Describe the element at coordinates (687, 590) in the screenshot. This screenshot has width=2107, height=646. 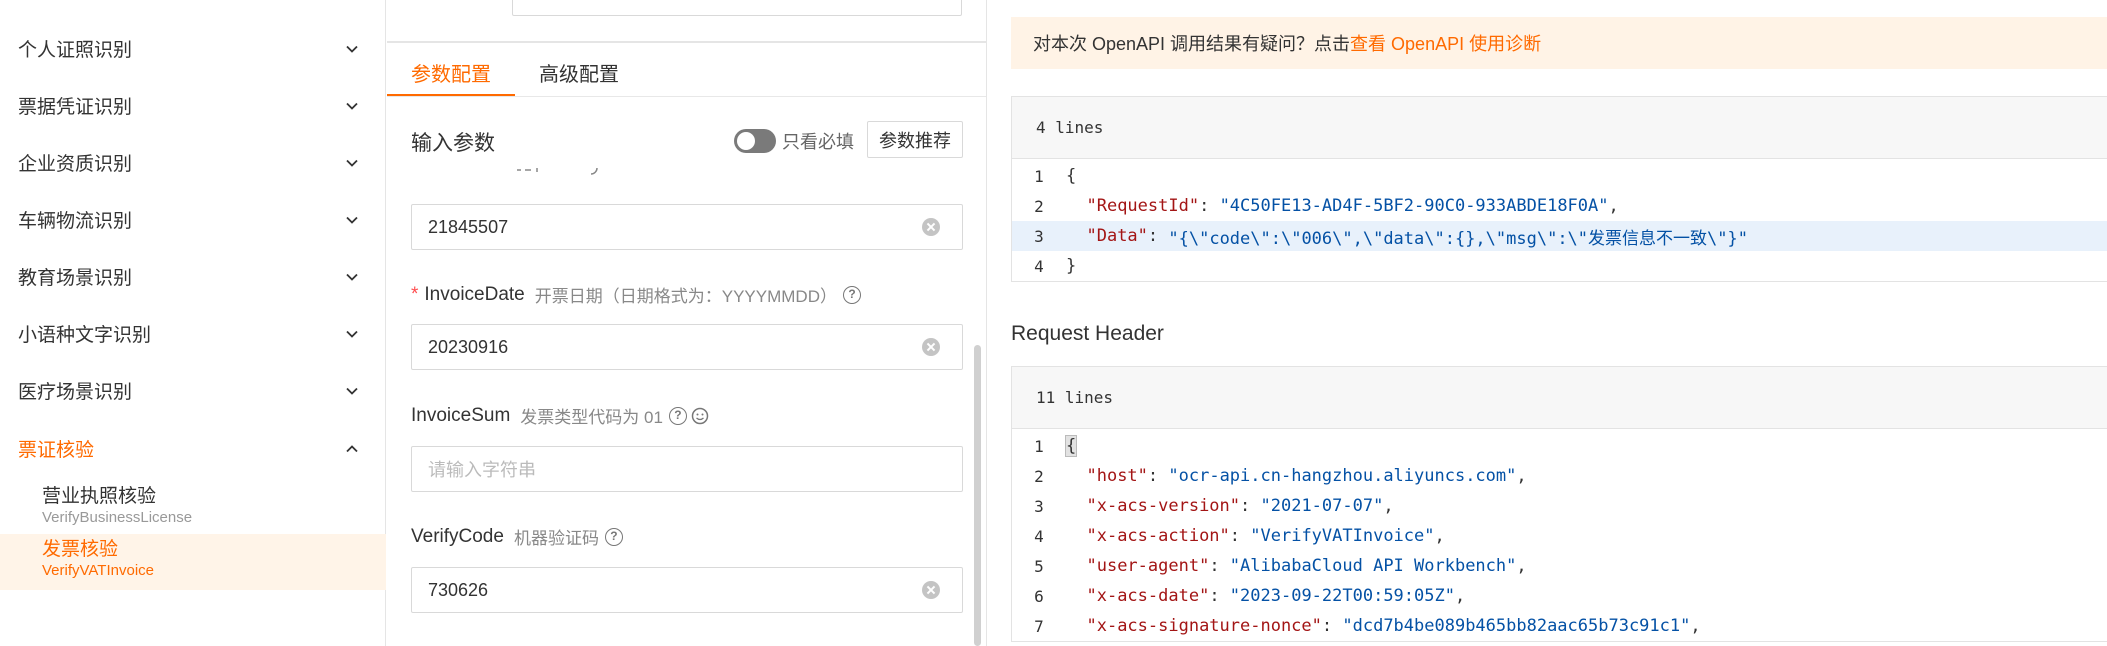
I see `verify-code-input: 730626` at that location.